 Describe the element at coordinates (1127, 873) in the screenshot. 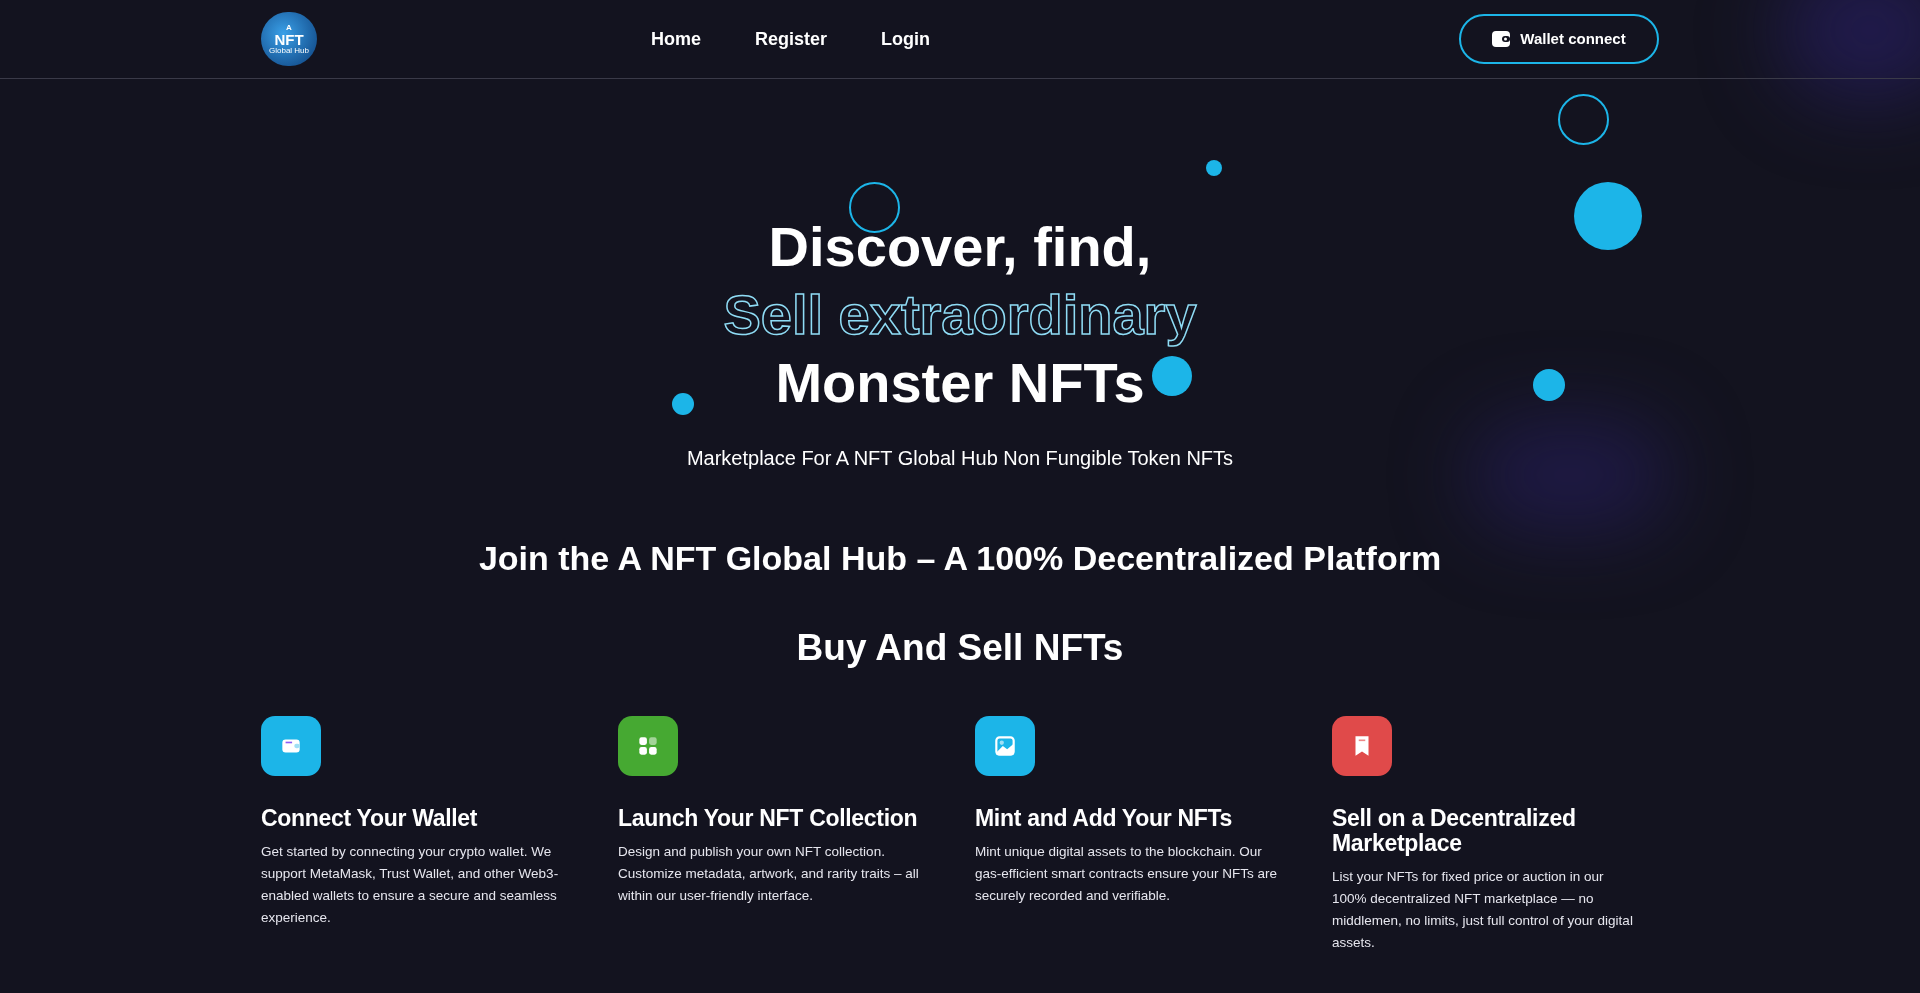

I see `feature-description: Mint unique digital assets to the blockchain. Our gas-efficient smart contracts ensure your NFTs are securely recorded and verifiable.` at that location.